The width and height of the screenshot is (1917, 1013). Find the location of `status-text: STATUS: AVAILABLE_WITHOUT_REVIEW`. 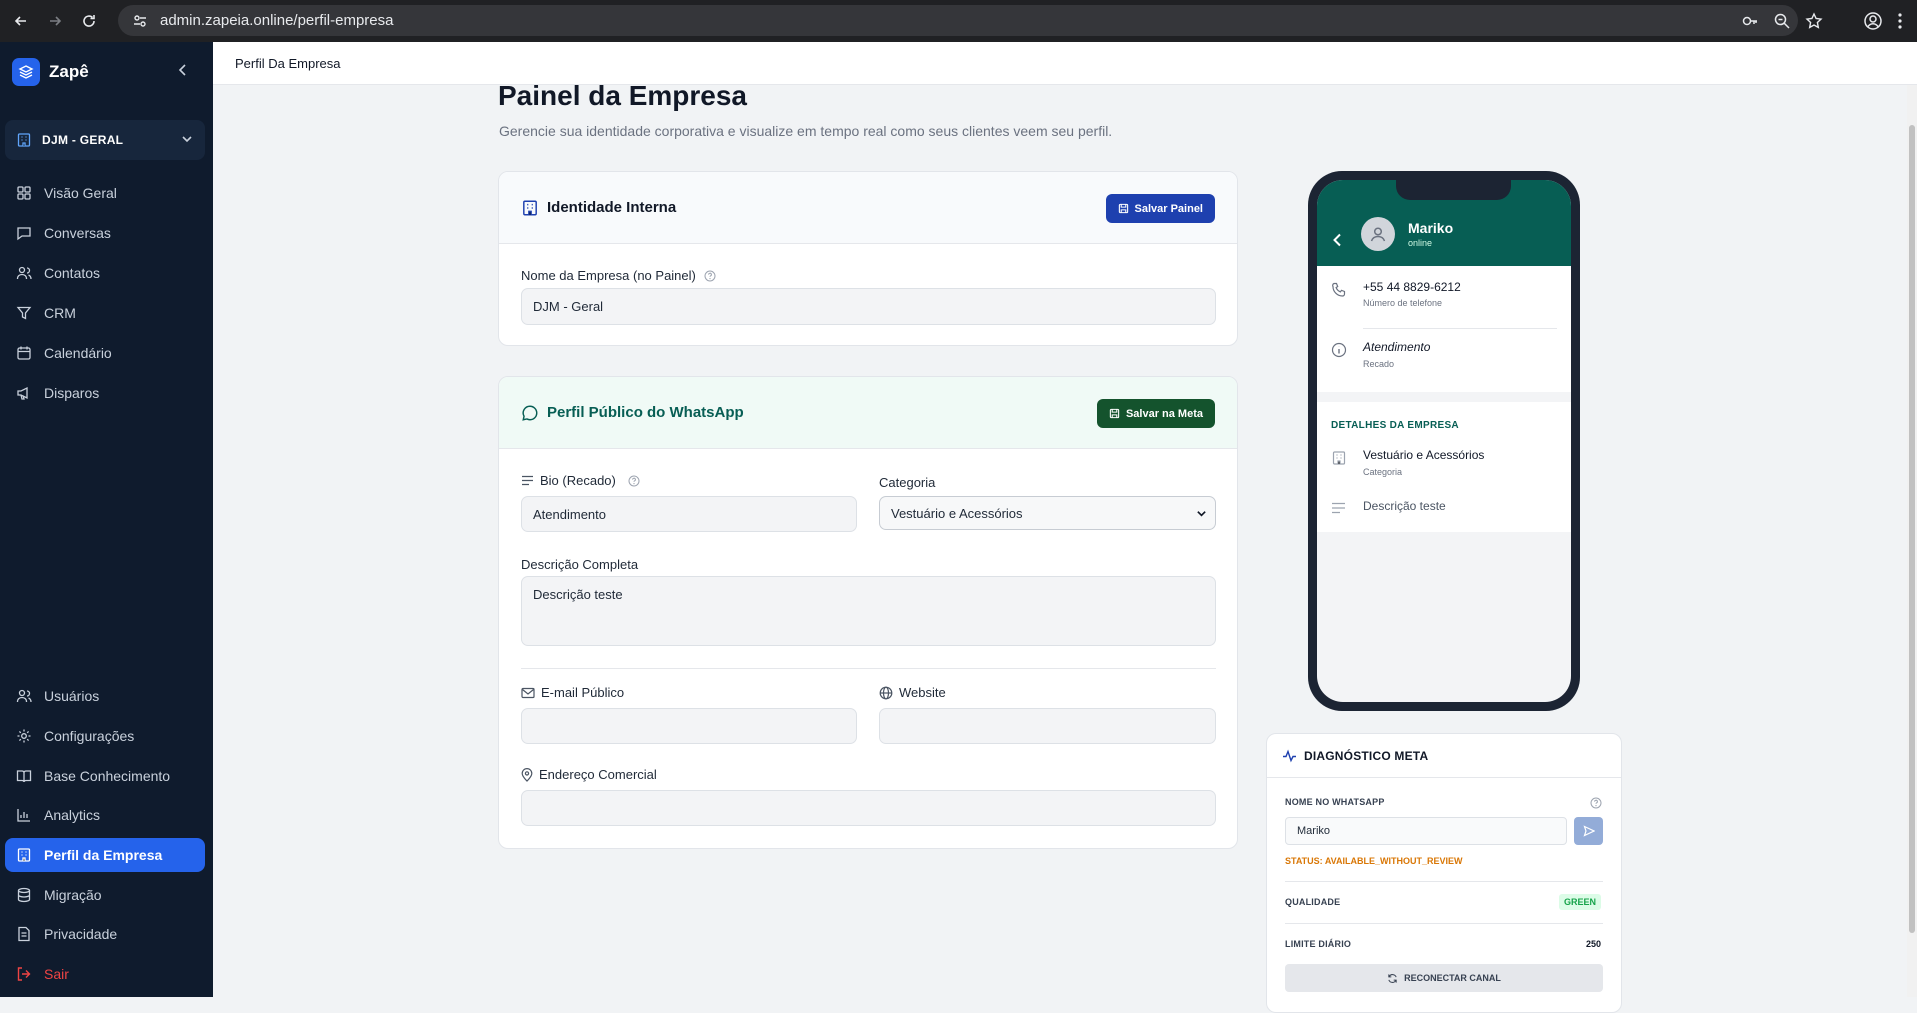

status-text: STATUS: AVAILABLE_WITHOUT_REVIEW is located at coordinates (1374, 861).